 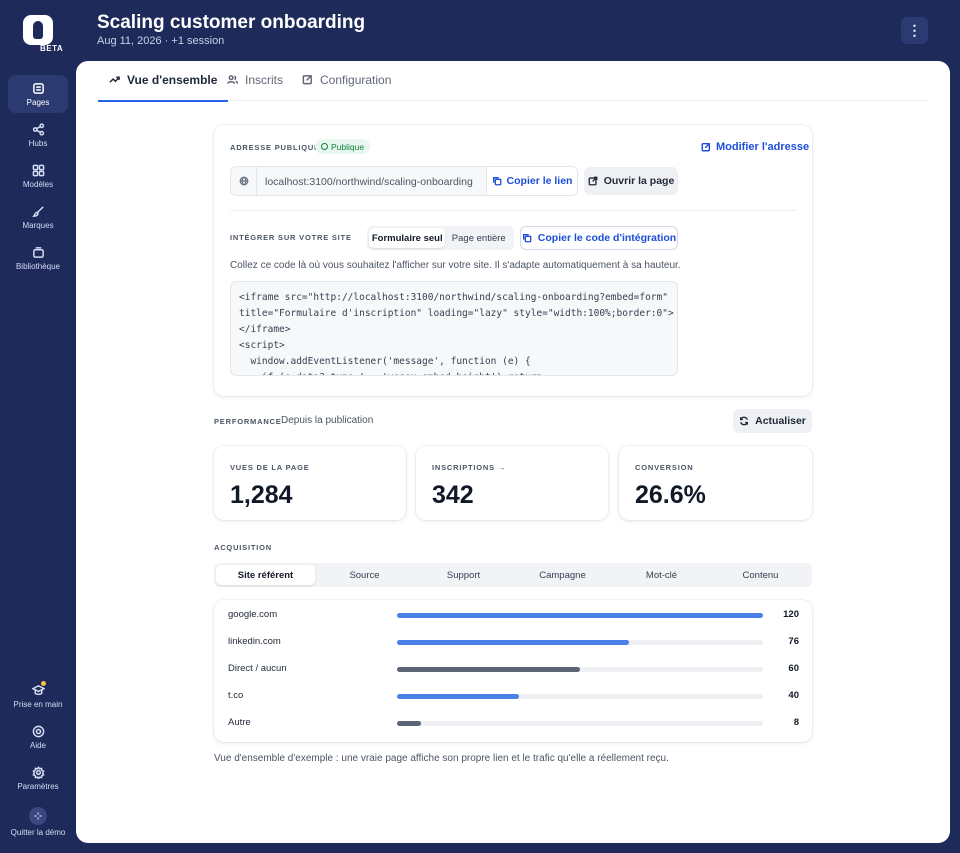 What do you see at coordinates (38, 737) in the screenshot?
I see `rail-item-aide: Aide` at bounding box center [38, 737].